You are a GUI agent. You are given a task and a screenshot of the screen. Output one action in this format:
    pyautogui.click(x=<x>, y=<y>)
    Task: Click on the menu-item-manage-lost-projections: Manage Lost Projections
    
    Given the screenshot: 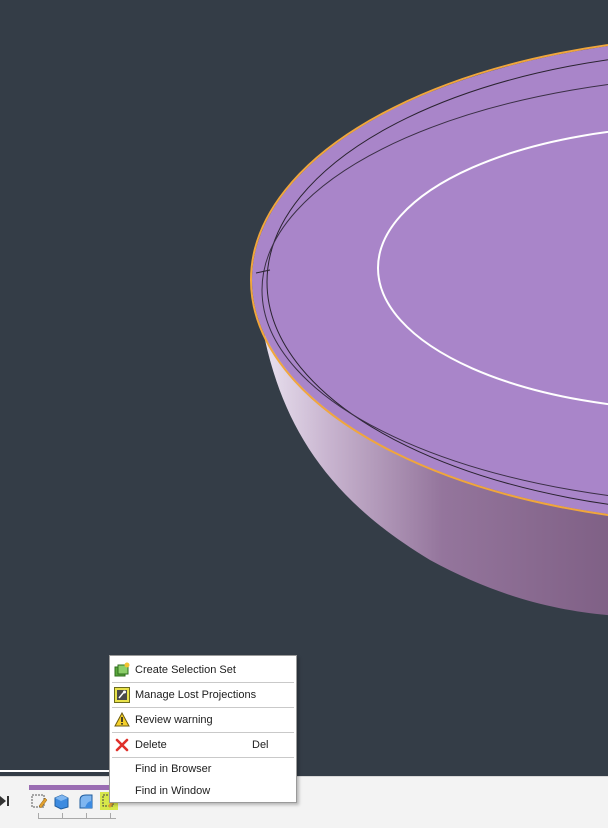 What is the action you would take?
    pyautogui.click(x=203, y=695)
    